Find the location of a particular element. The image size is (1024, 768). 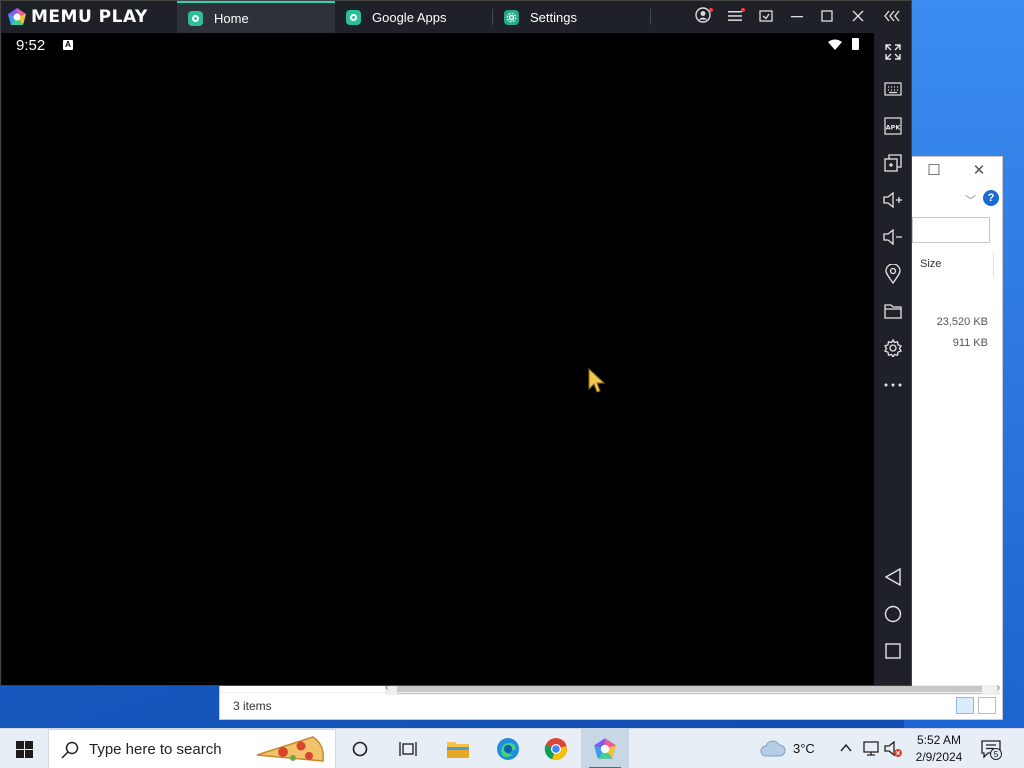

cortana-circle-icon is located at coordinates (360, 749).